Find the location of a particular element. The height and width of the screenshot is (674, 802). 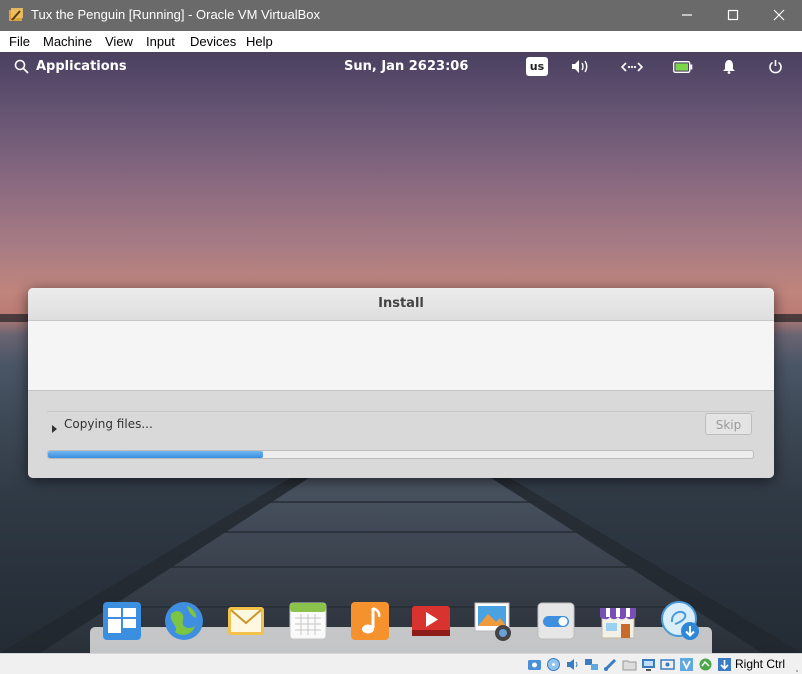

menu-devices: Devices is located at coordinates (213, 41).